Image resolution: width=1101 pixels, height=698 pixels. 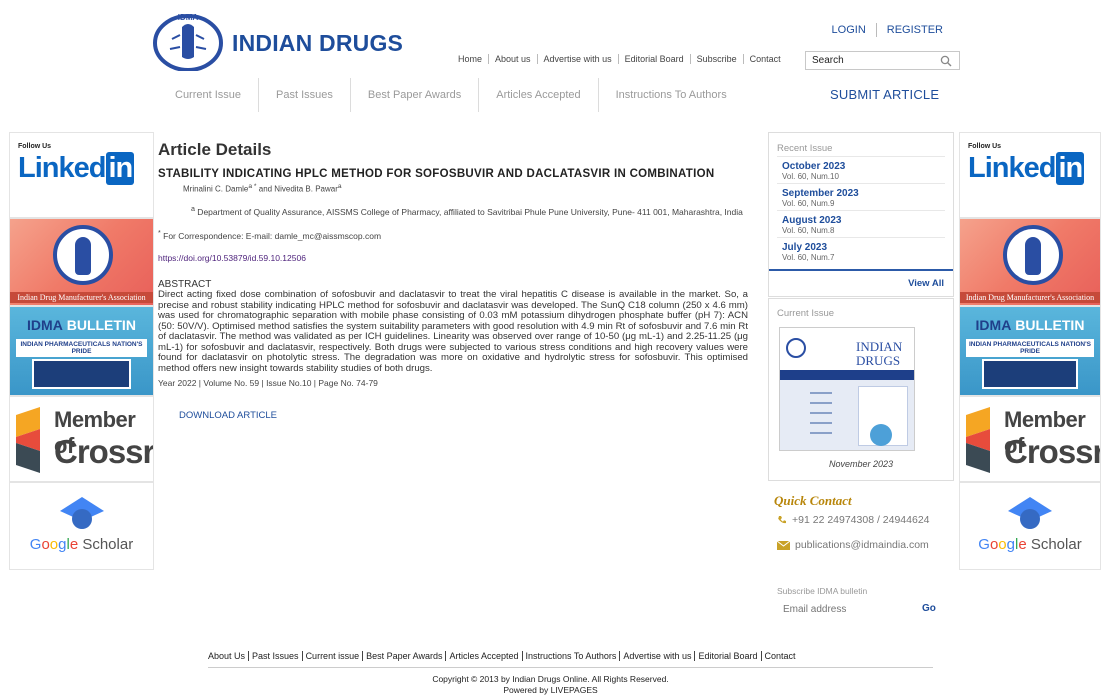 What do you see at coordinates (805, 247) in the screenshot?
I see `issue-month: July 2023` at bounding box center [805, 247].